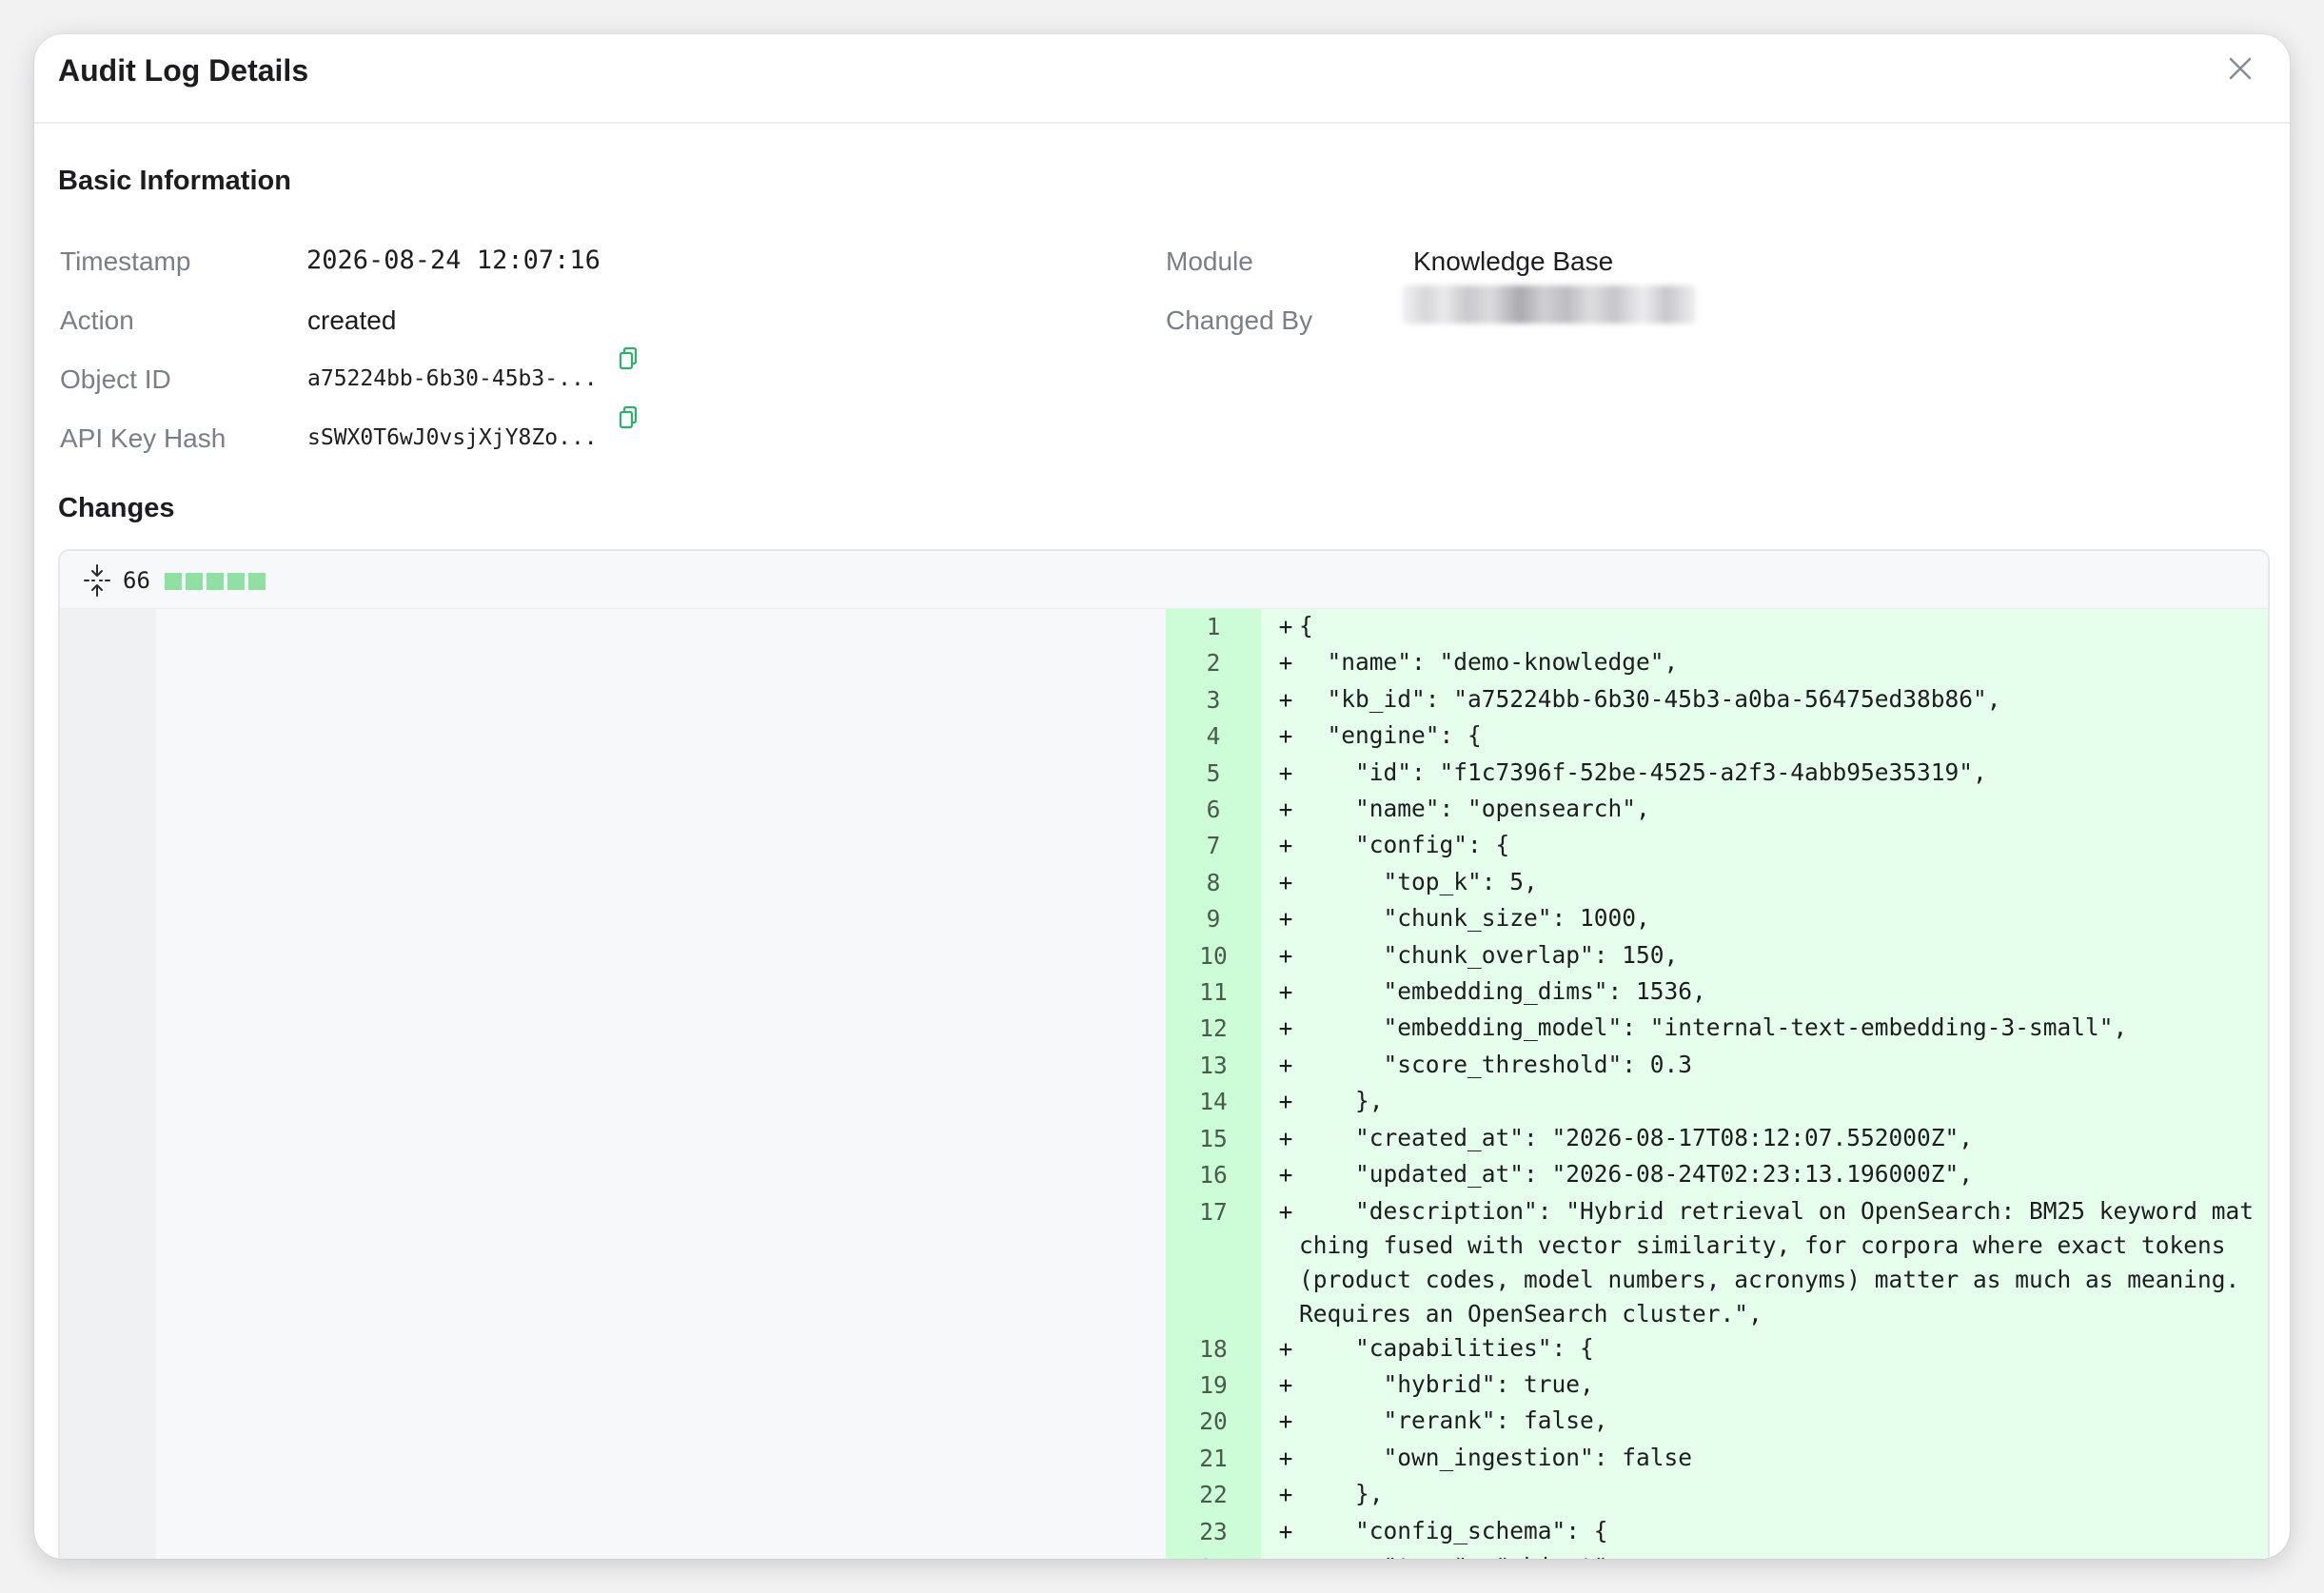 This screenshot has height=1593, width=2324. I want to click on diff-line-added: 4 + "engine": {, so click(1717, 737).